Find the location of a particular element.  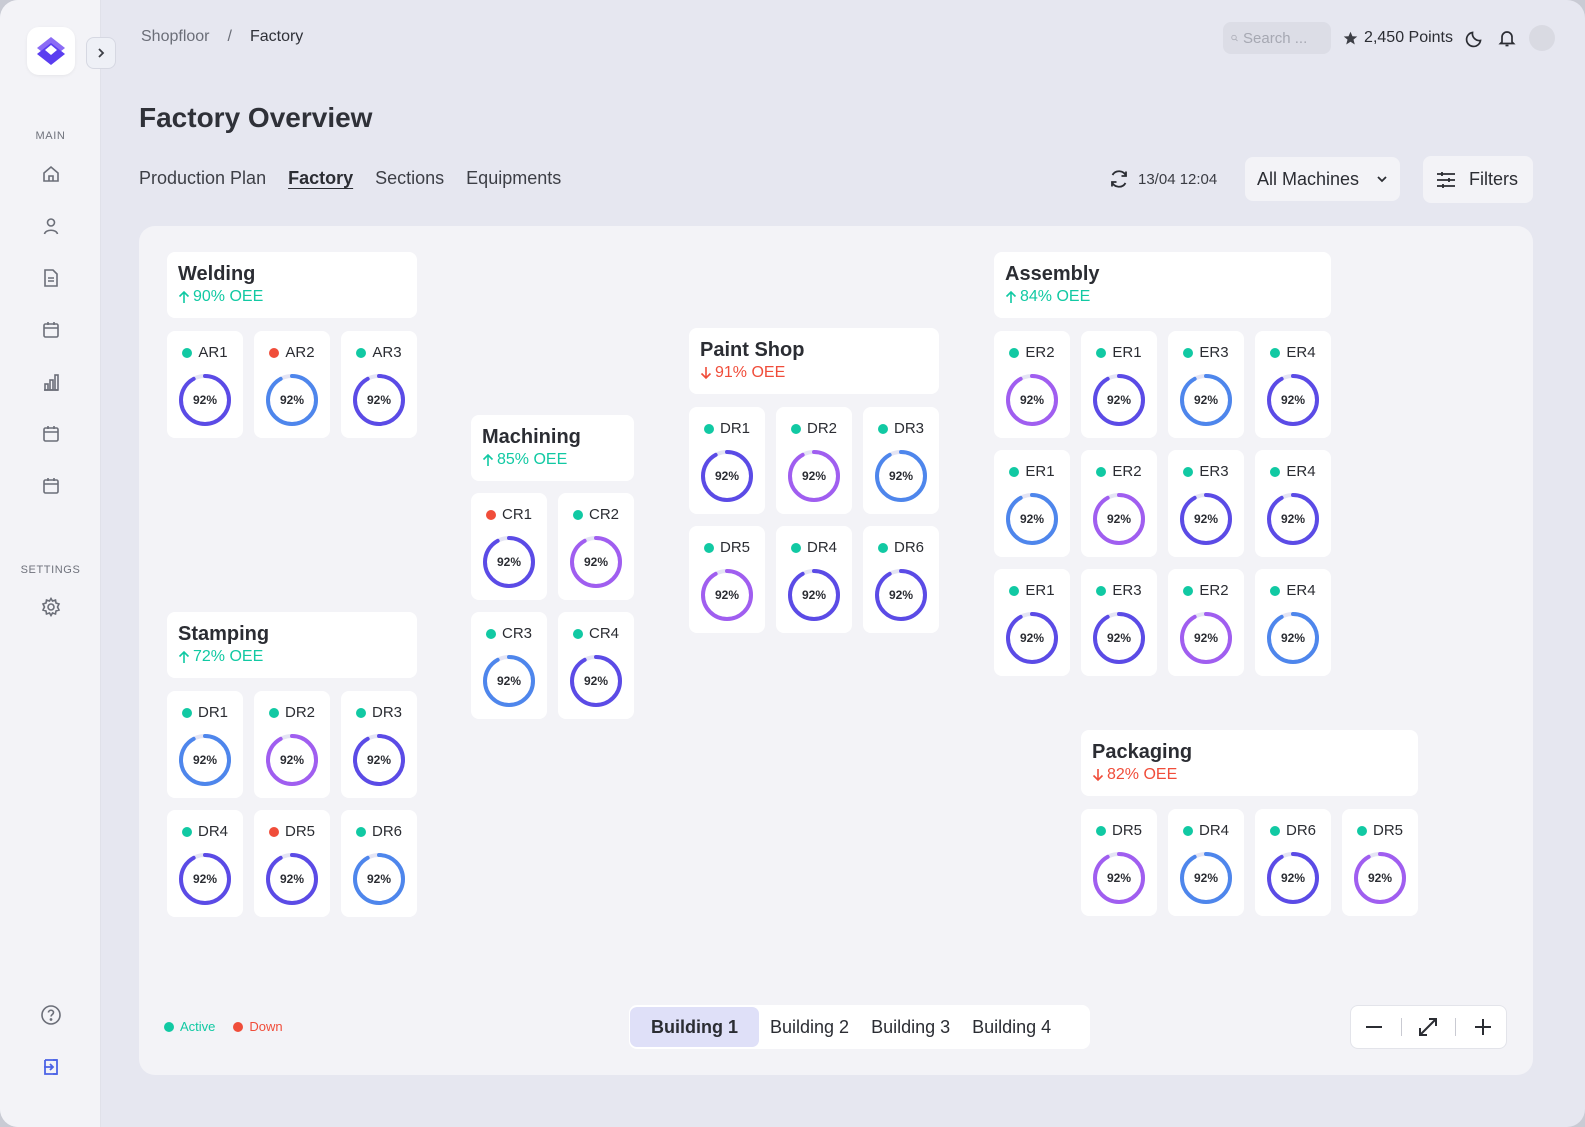

user-icon is located at coordinates (51, 226).